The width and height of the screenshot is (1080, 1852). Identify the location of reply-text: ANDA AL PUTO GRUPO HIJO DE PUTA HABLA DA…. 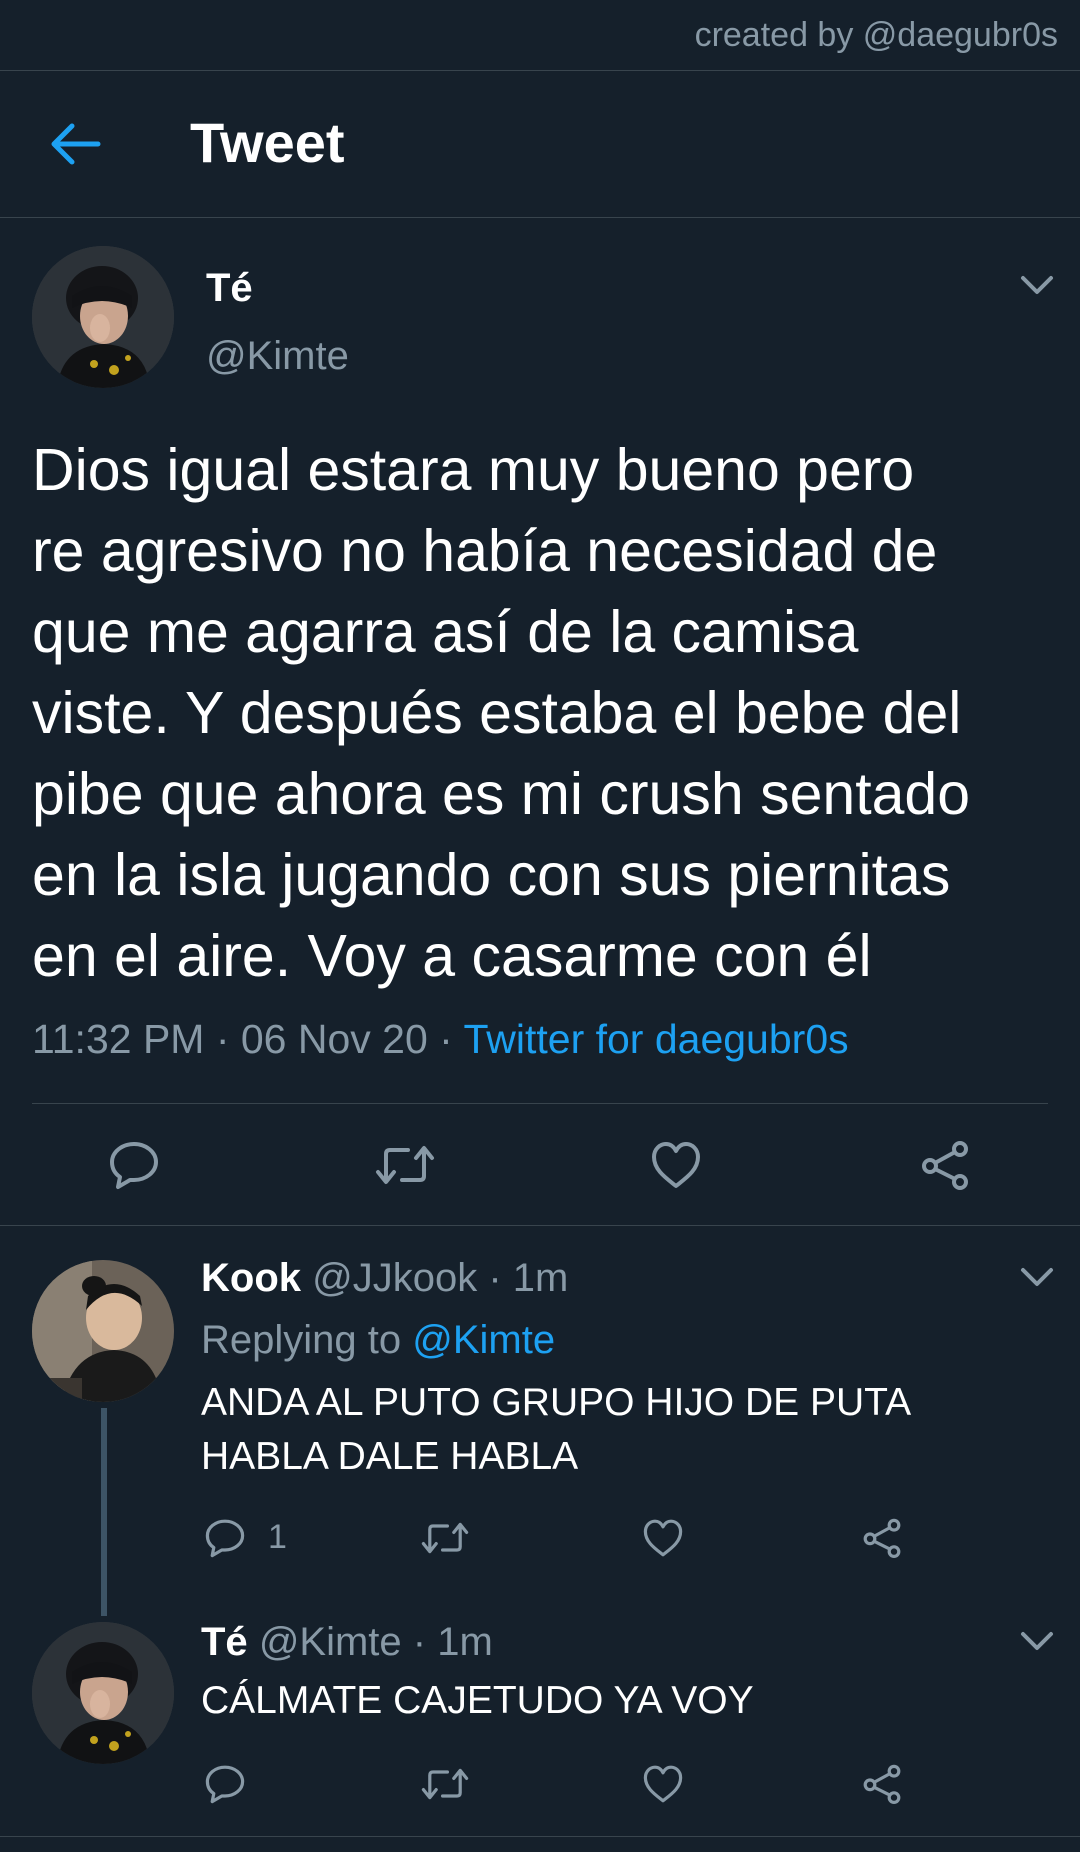
(556, 1429).